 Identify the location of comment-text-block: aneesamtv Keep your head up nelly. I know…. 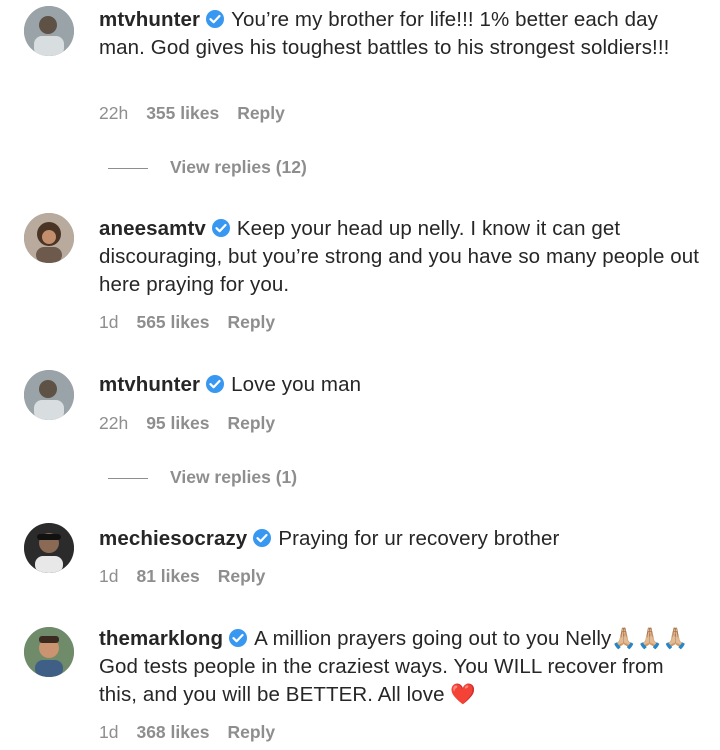
(401, 257).